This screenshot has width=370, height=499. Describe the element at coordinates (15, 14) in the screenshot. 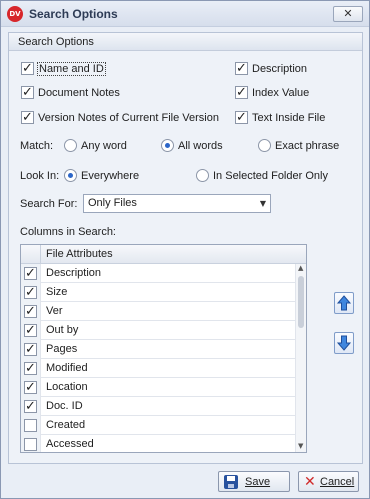

I see `app-logo-icon: DV` at that location.